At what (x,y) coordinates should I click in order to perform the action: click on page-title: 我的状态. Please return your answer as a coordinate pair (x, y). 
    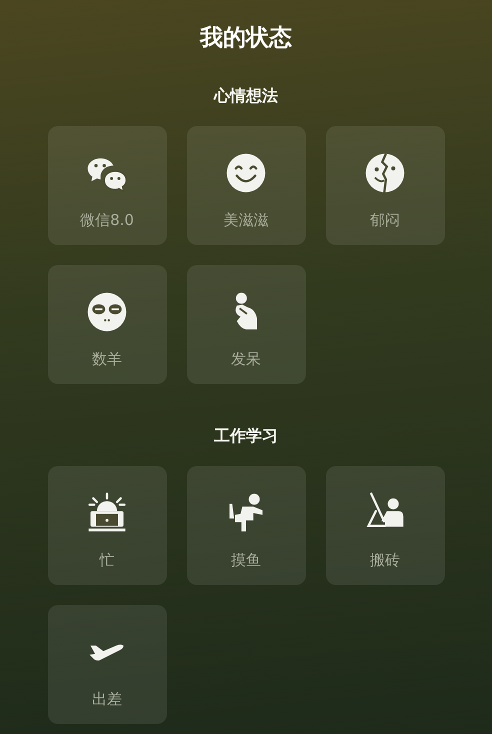
    Looking at the image, I should click on (246, 38).